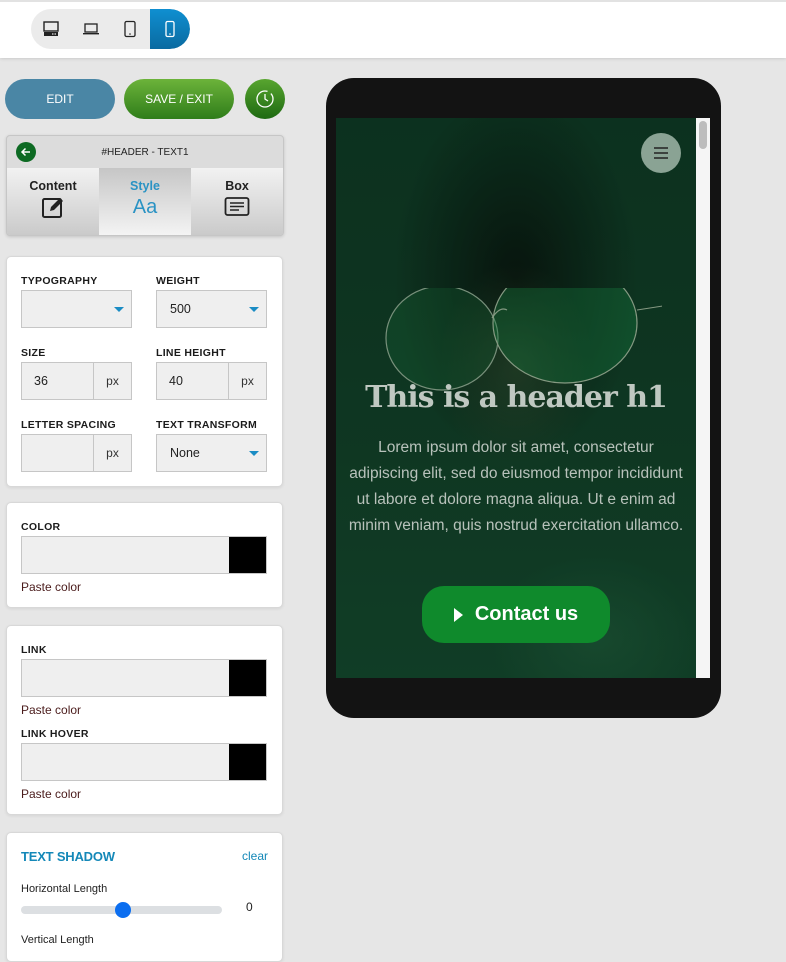 The height and width of the screenshot is (962, 786). I want to click on play-icon, so click(458, 614).